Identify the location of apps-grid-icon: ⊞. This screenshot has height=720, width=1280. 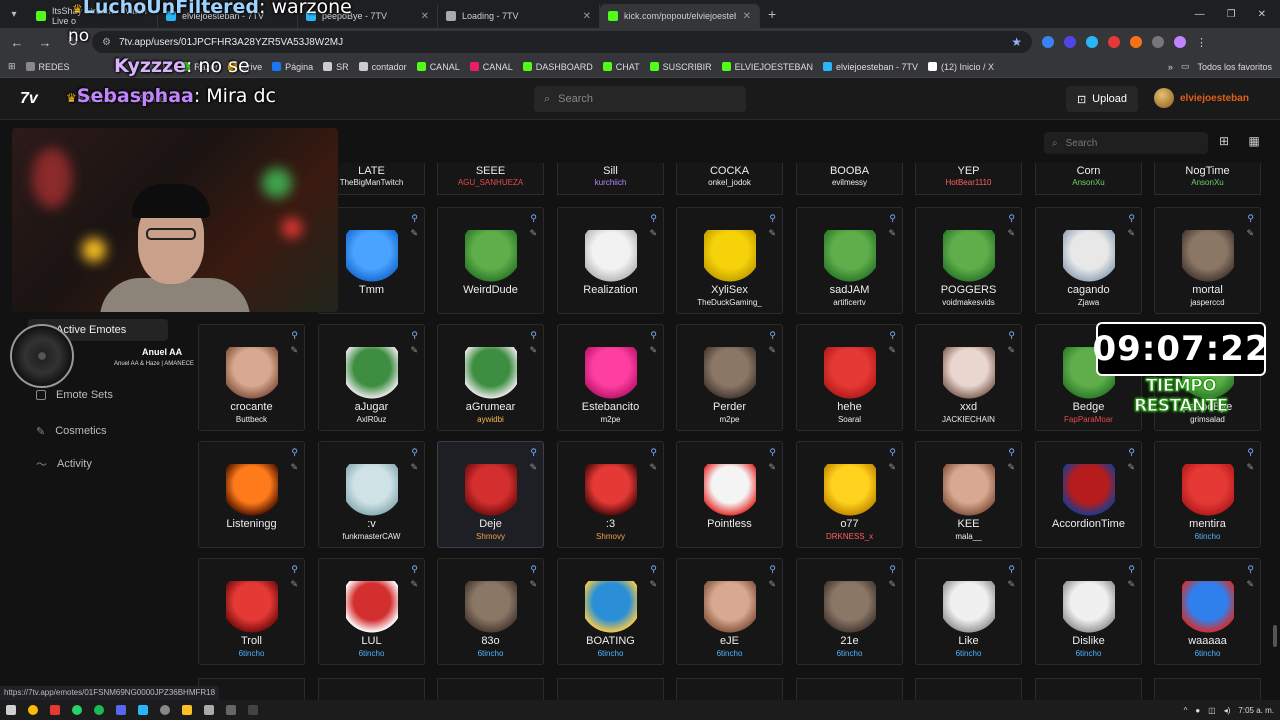
(12, 66).